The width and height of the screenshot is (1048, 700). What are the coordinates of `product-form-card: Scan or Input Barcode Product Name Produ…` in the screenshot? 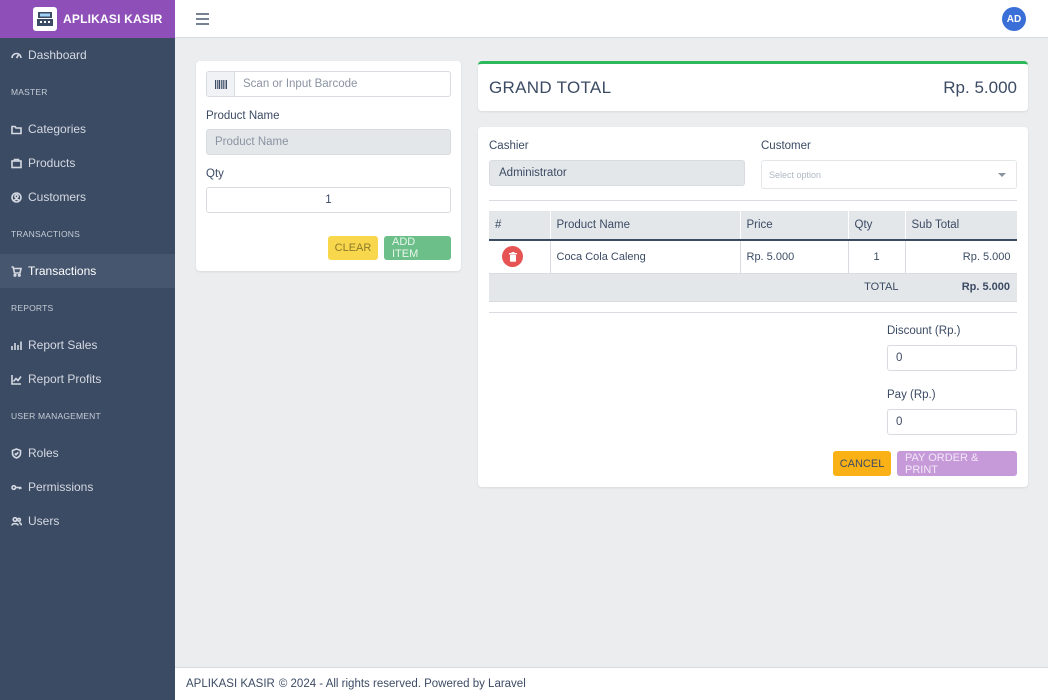 It's located at (328, 166).